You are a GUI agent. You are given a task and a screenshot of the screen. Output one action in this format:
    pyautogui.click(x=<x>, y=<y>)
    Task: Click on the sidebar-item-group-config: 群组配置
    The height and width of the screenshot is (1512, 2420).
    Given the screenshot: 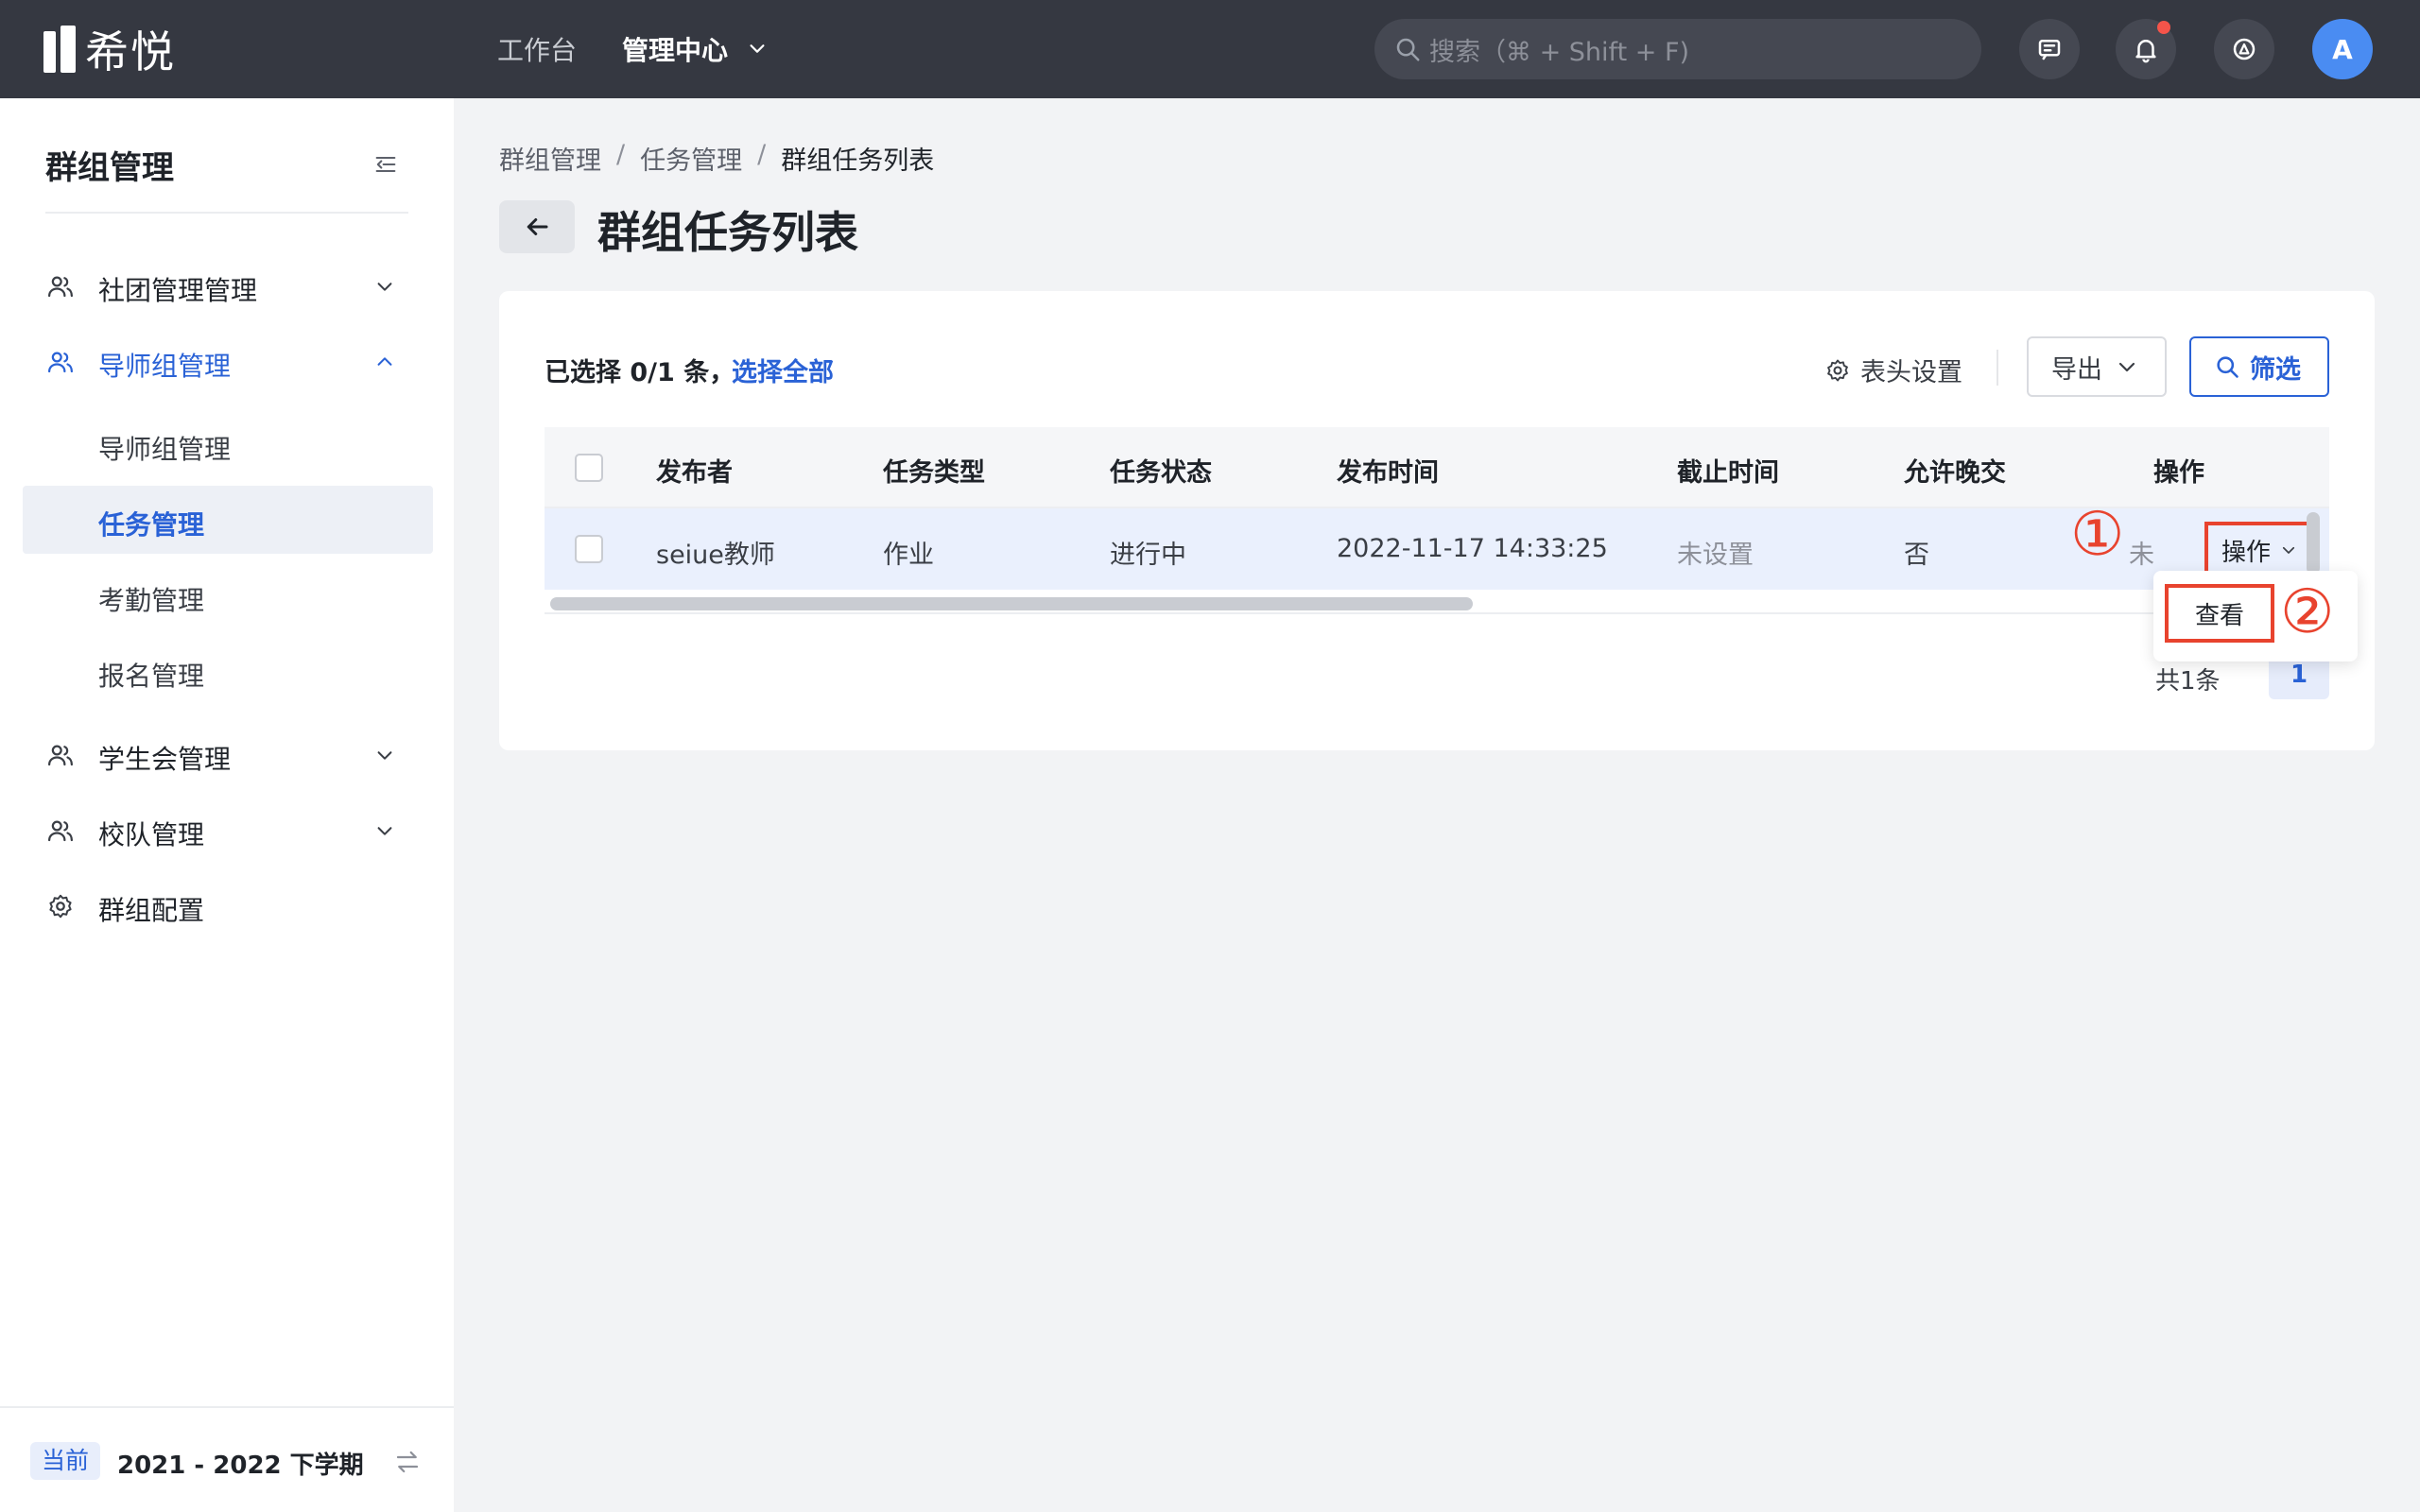 What is the action you would take?
    pyautogui.click(x=228, y=905)
    